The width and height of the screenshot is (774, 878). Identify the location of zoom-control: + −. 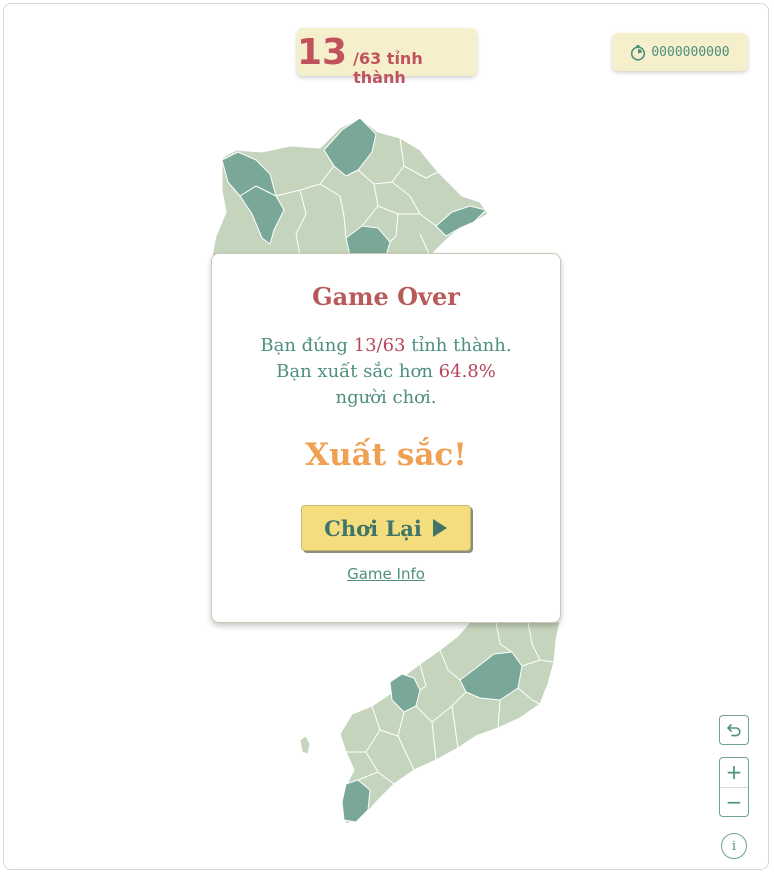
(734, 787).